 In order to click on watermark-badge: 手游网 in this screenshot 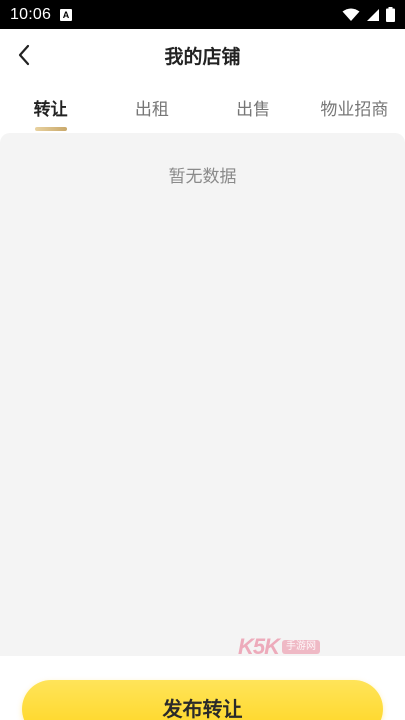, I will do `click(301, 647)`.